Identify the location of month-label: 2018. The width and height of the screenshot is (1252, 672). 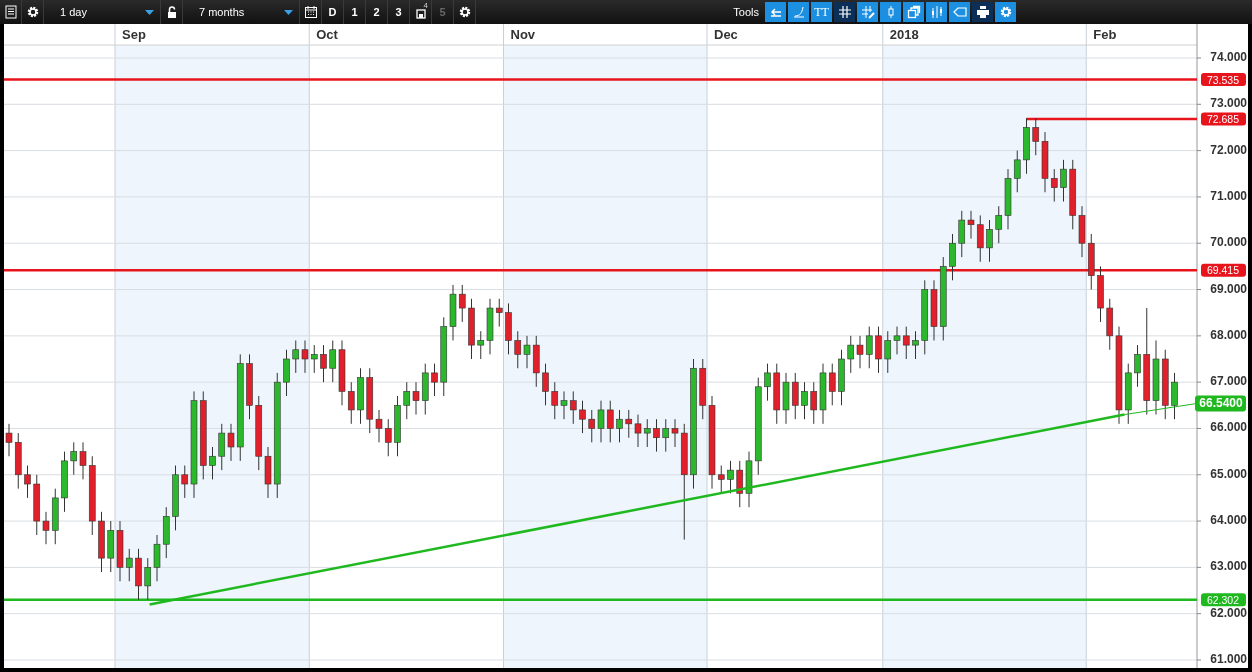
(904, 34).